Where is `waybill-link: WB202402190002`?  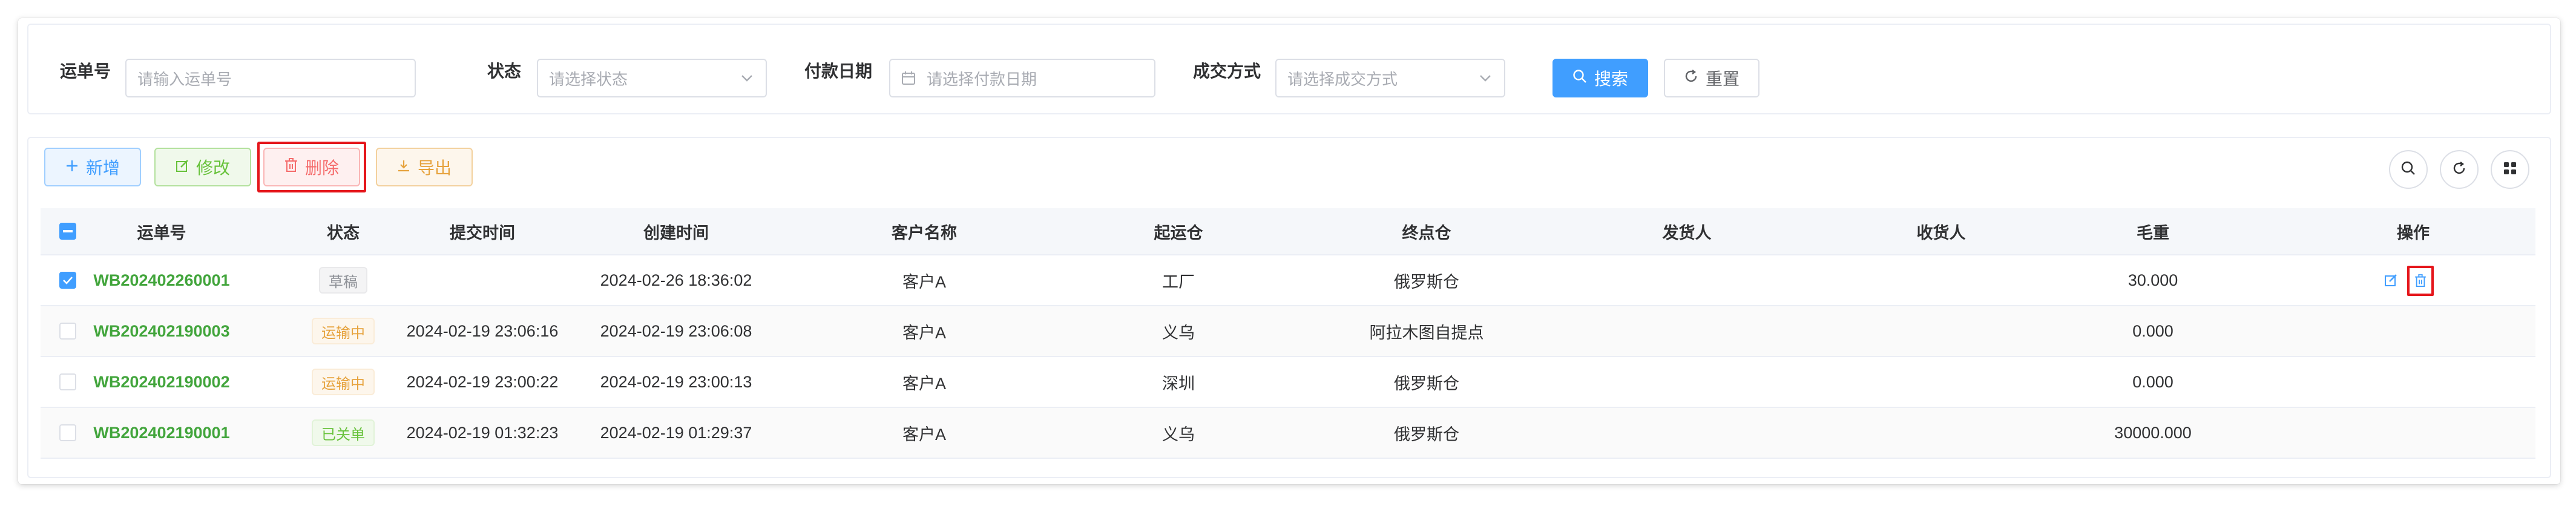 waybill-link: WB202402190002 is located at coordinates (161, 382).